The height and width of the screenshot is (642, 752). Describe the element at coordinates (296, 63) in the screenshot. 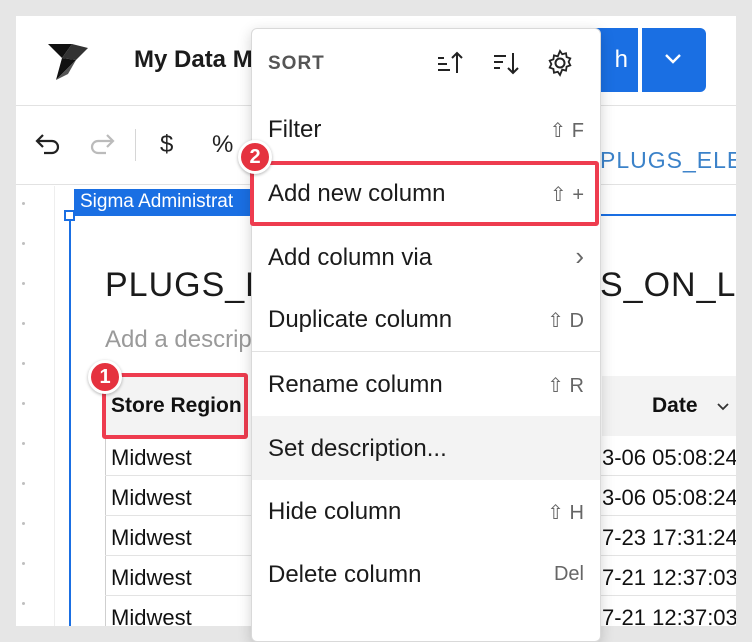

I see `menu-sort-label: SORT` at that location.